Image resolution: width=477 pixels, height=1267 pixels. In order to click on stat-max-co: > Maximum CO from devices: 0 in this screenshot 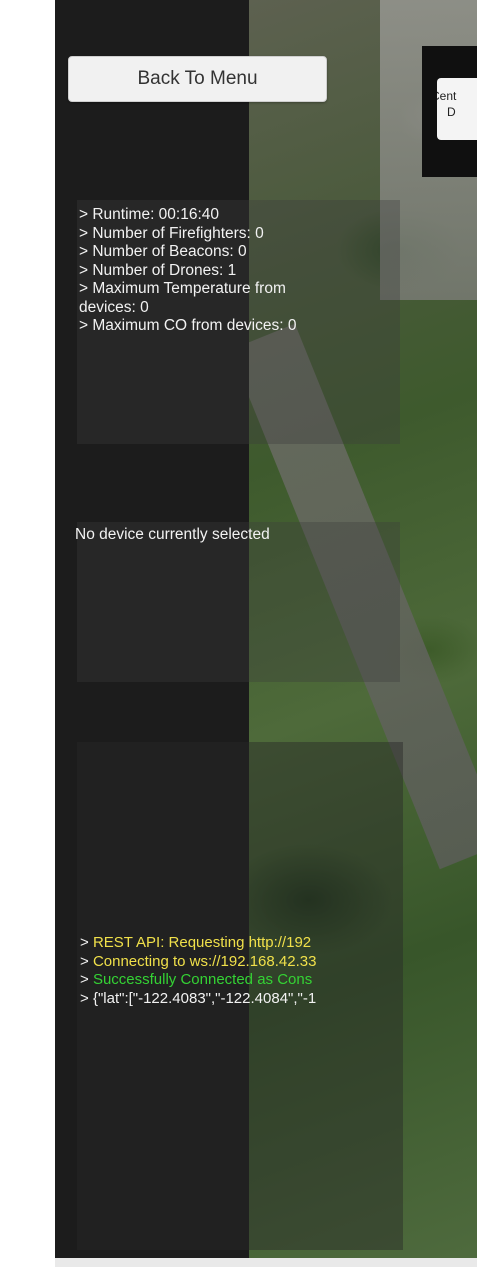, I will do `click(188, 325)`.